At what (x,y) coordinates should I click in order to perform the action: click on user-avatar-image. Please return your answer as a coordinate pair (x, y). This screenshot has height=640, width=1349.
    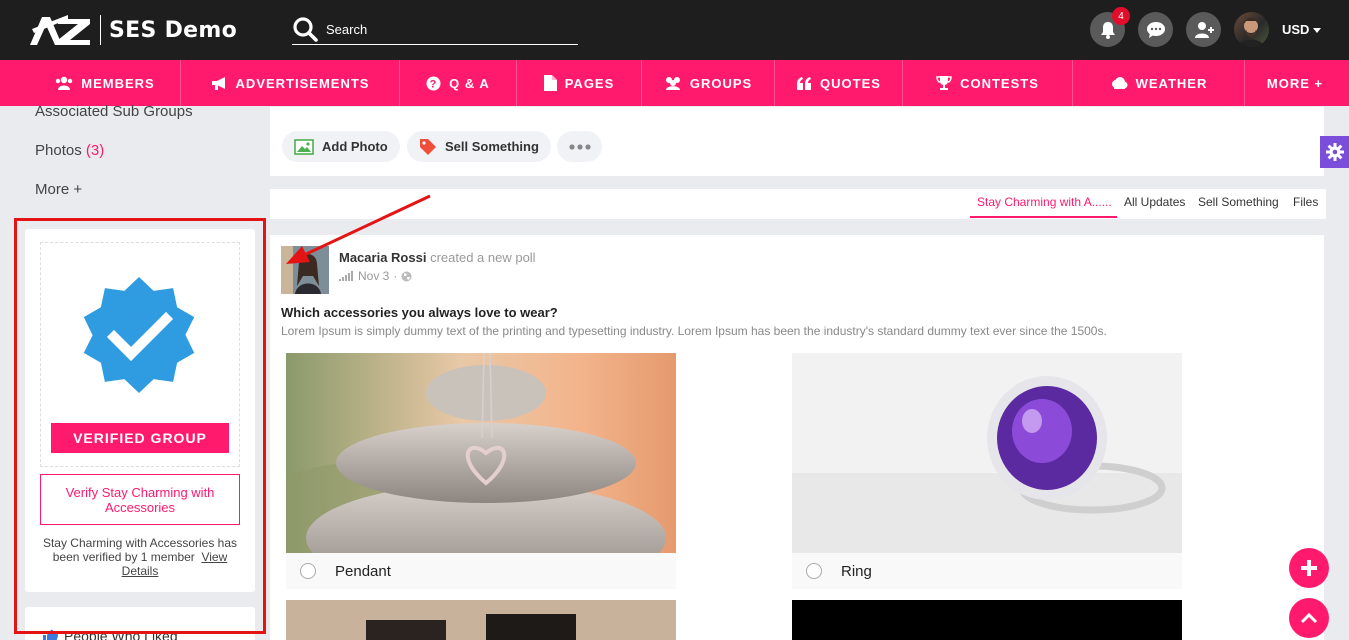
    Looking at the image, I should click on (1251, 32).